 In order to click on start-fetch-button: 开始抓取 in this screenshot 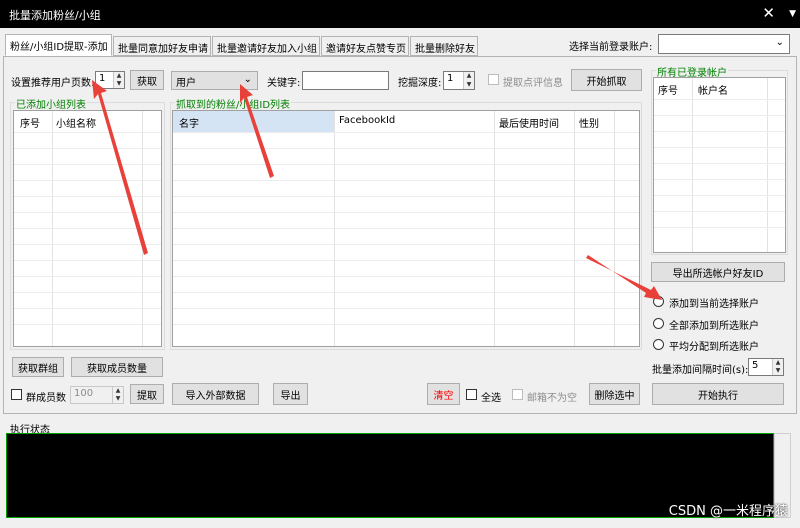, I will do `click(606, 80)`.